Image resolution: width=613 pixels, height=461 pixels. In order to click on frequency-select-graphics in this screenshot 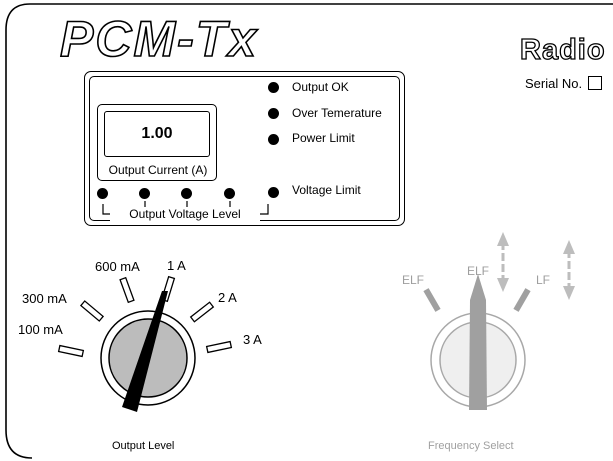, I will do `click(499, 321)`.